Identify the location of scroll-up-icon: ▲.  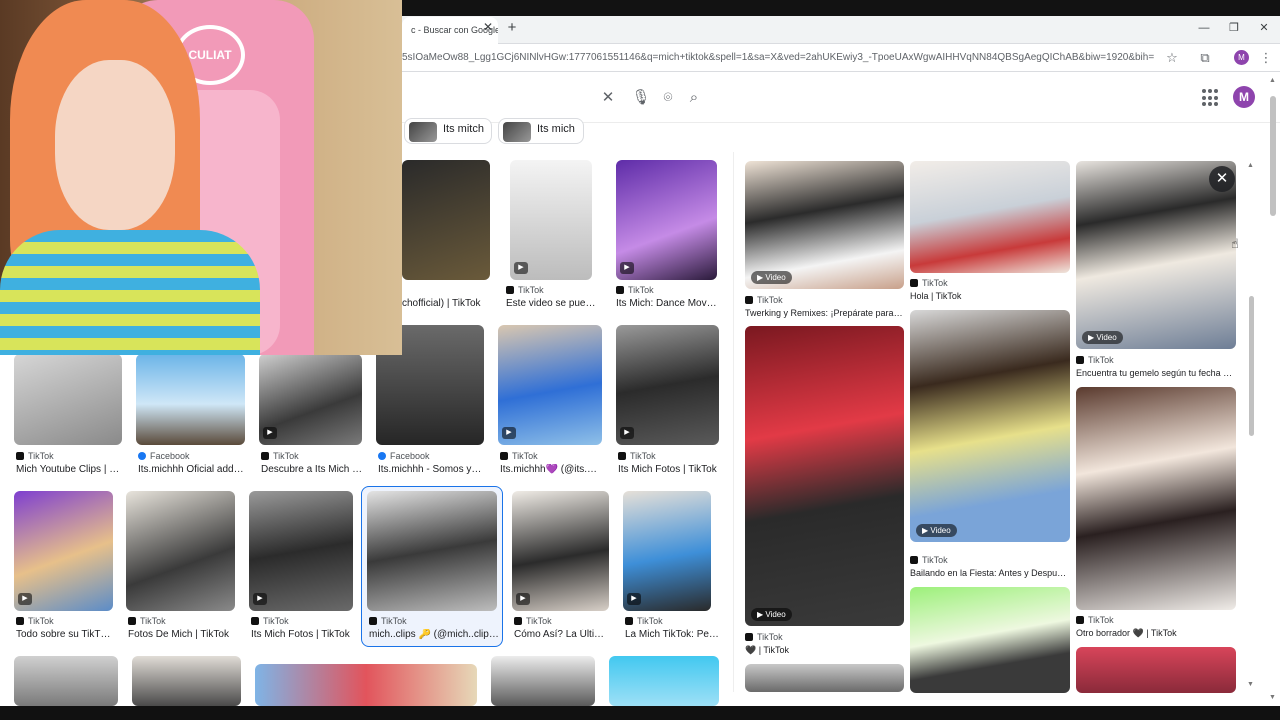
(1250, 165).